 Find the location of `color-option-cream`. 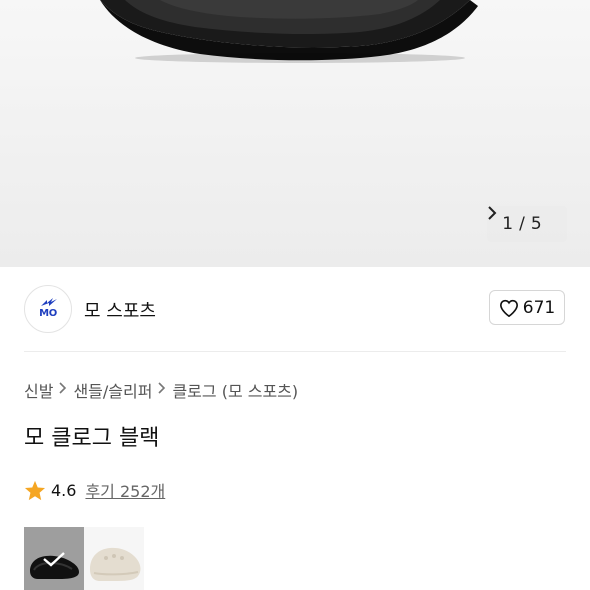

color-option-cream is located at coordinates (114, 558).